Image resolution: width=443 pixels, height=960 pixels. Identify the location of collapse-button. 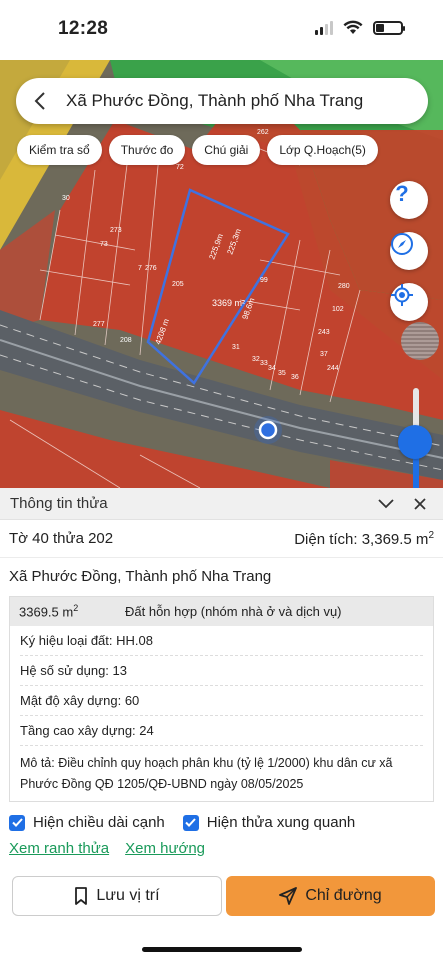
(386, 504).